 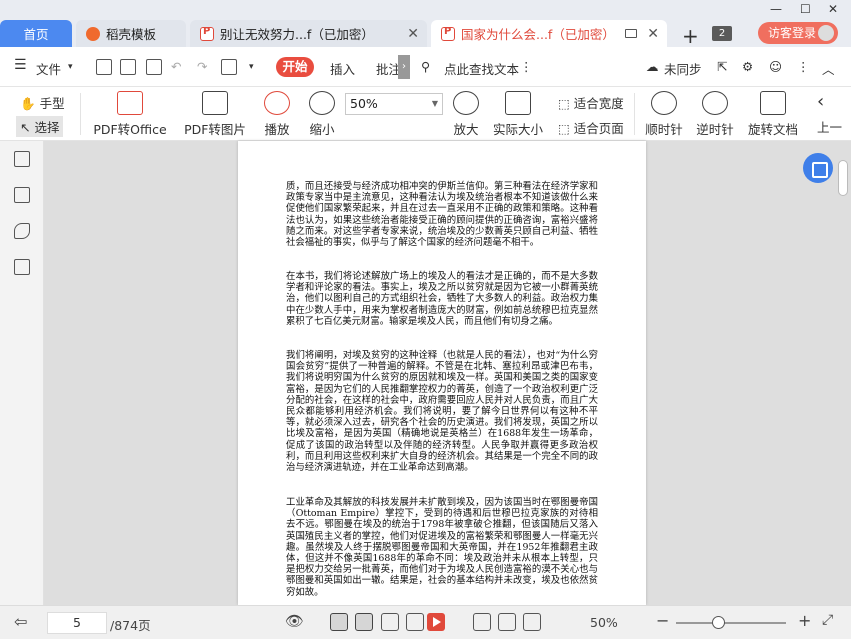 I want to click on rotate-counterclockwise-button: 逆时针, so click(x=715, y=114).